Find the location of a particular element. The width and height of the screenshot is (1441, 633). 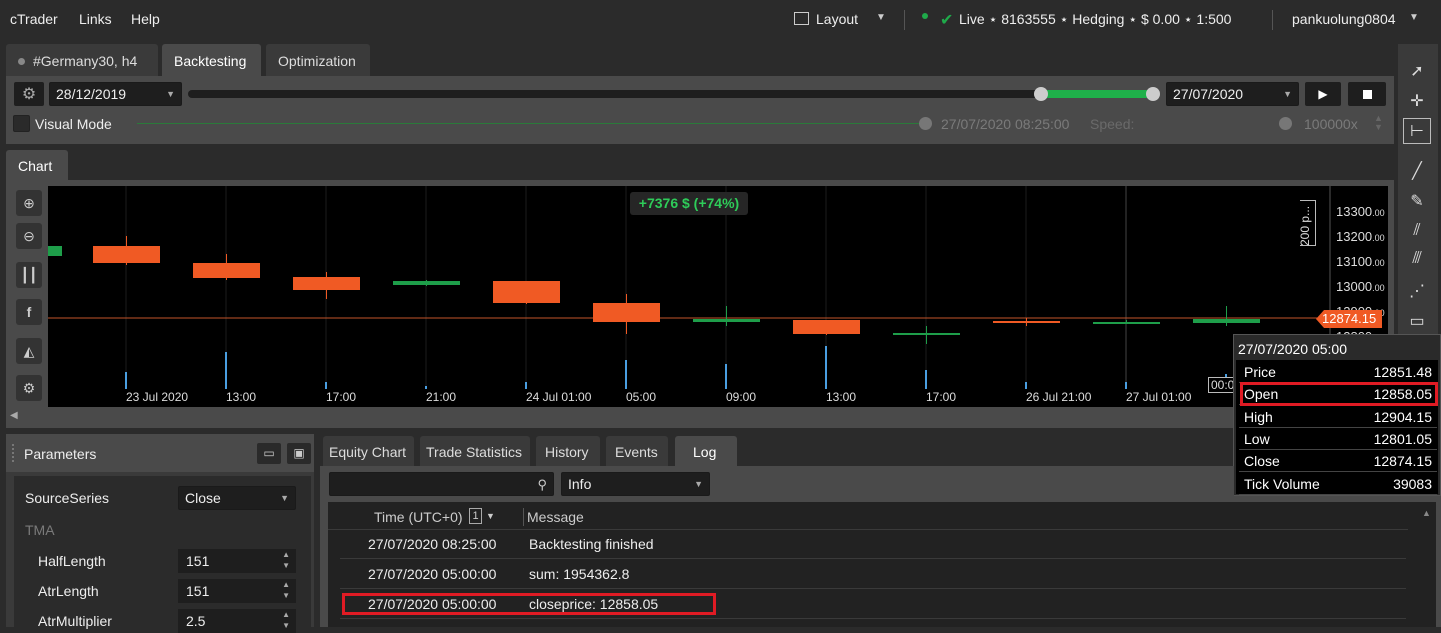

cursor-icon: ➚ is located at coordinates (1417, 71).